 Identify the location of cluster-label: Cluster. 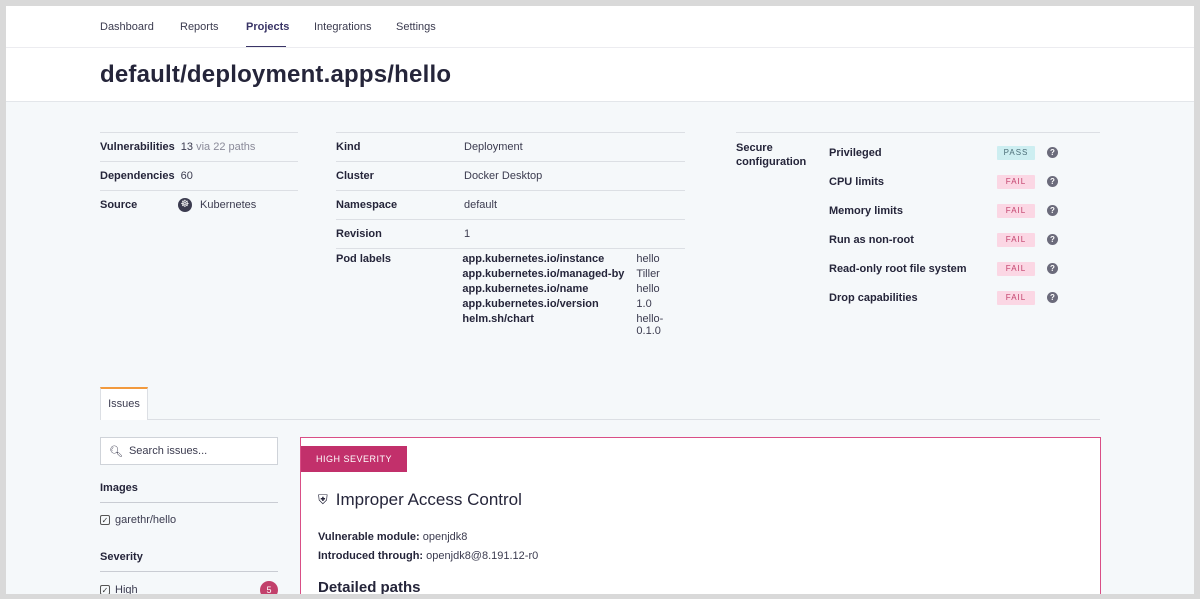
(355, 176).